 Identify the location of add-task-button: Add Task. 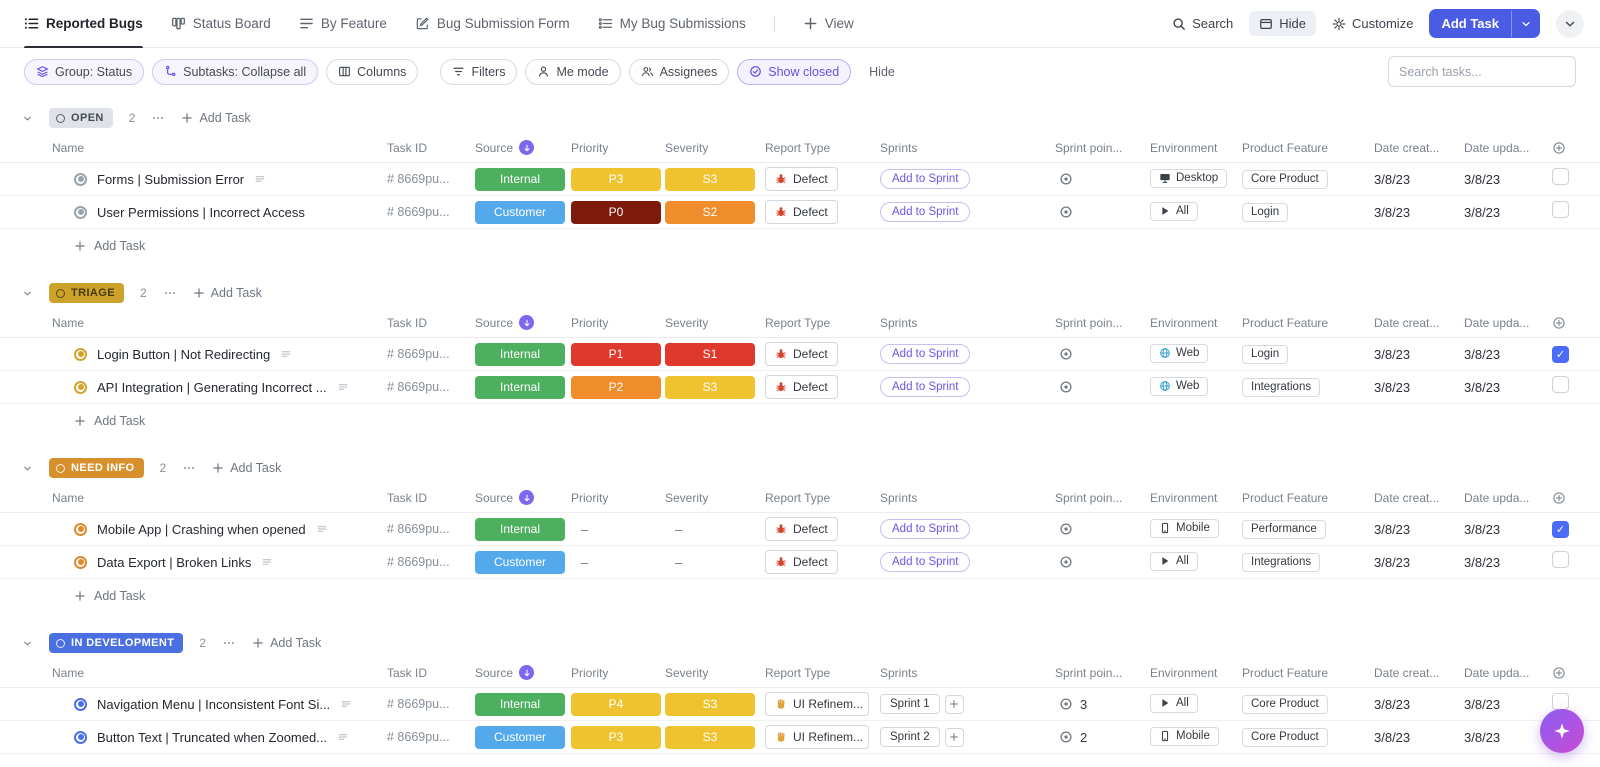
(1484, 23).